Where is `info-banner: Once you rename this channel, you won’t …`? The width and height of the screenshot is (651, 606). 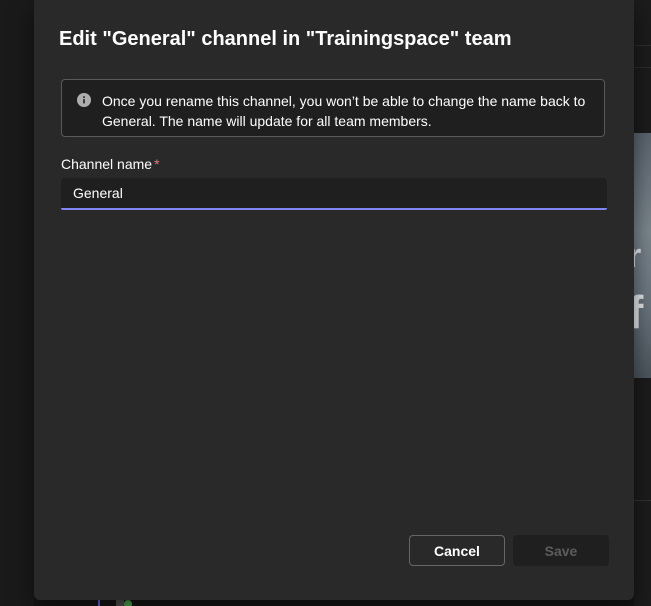
info-banner: Once you rename this channel, you won’t … is located at coordinates (333, 108).